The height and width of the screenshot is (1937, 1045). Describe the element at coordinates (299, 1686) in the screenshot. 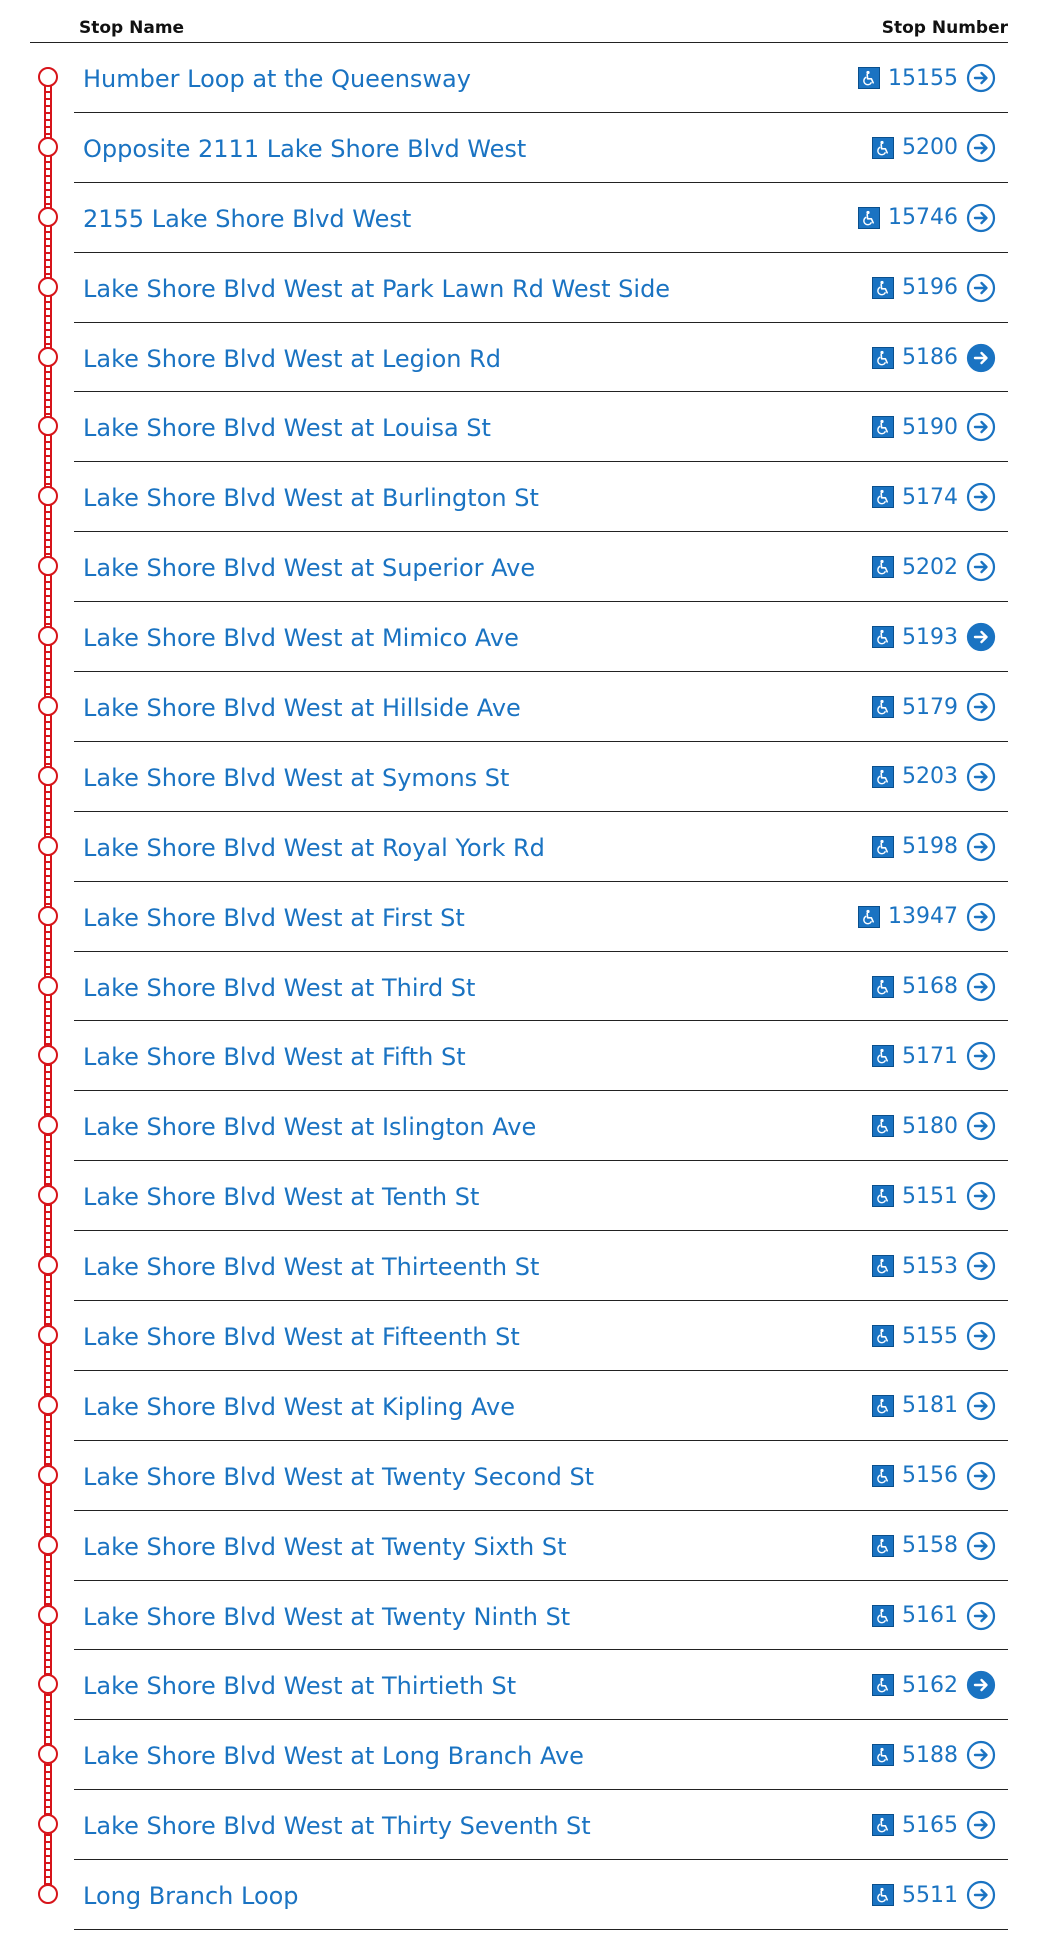

I see `stop-name-link: Lake Shore Blvd West at Thirtieth St` at that location.